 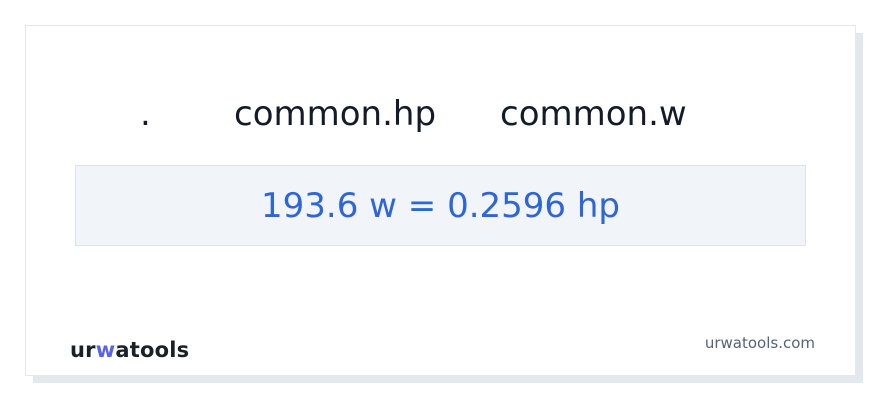 What do you see at coordinates (593, 114) in the screenshot?
I see `to-unit-label: common.w` at bounding box center [593, 114].